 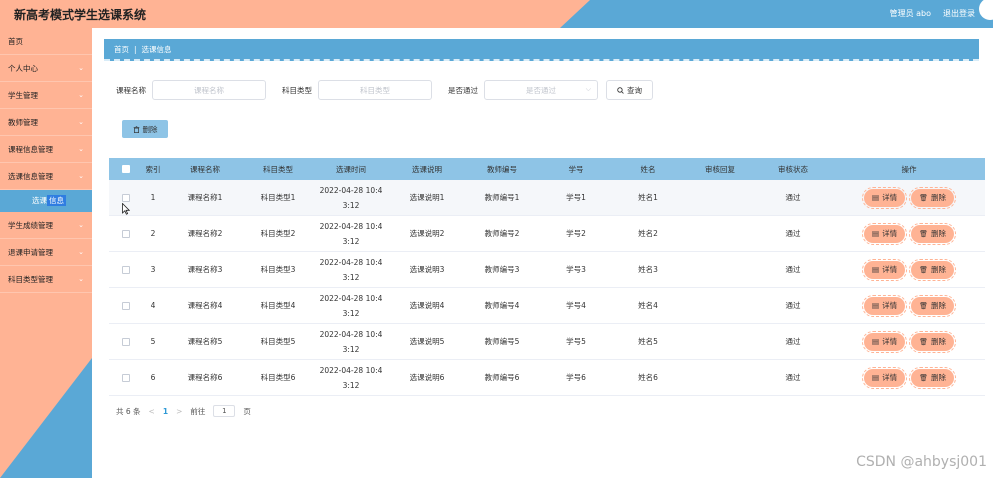 What do you see at coordinates (427, 169) in the screenshot?
I see `column-header: 选课说明` at bounding box center [427, 169].